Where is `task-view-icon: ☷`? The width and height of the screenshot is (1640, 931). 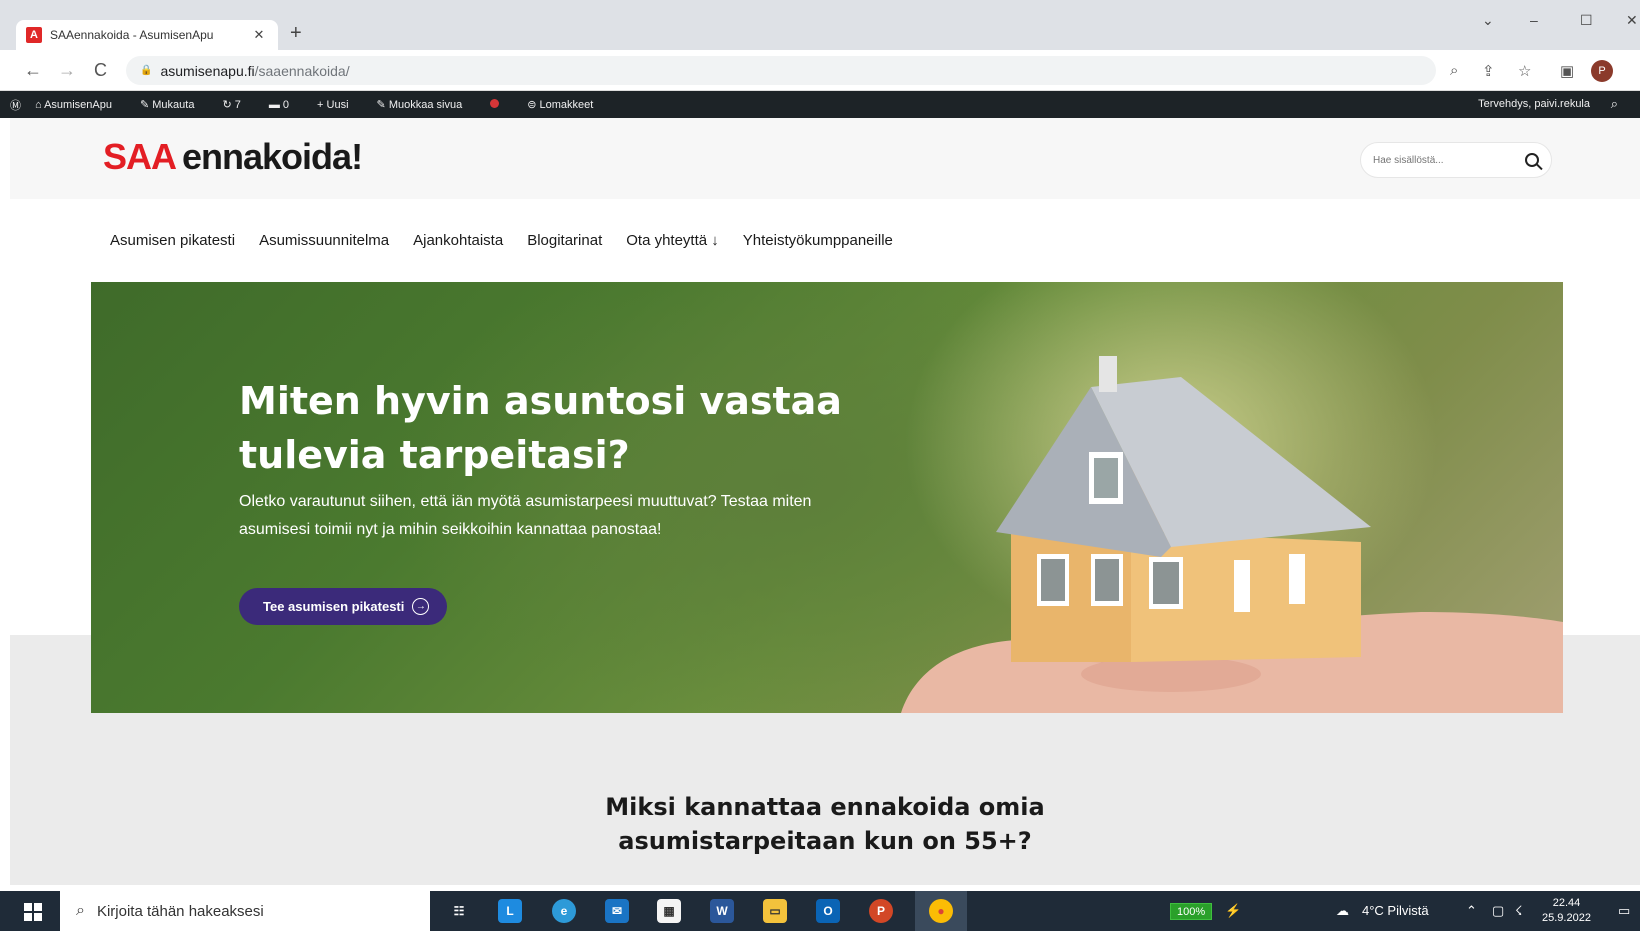 task-view-icon: ☷ is located at coordinates (459, 911).